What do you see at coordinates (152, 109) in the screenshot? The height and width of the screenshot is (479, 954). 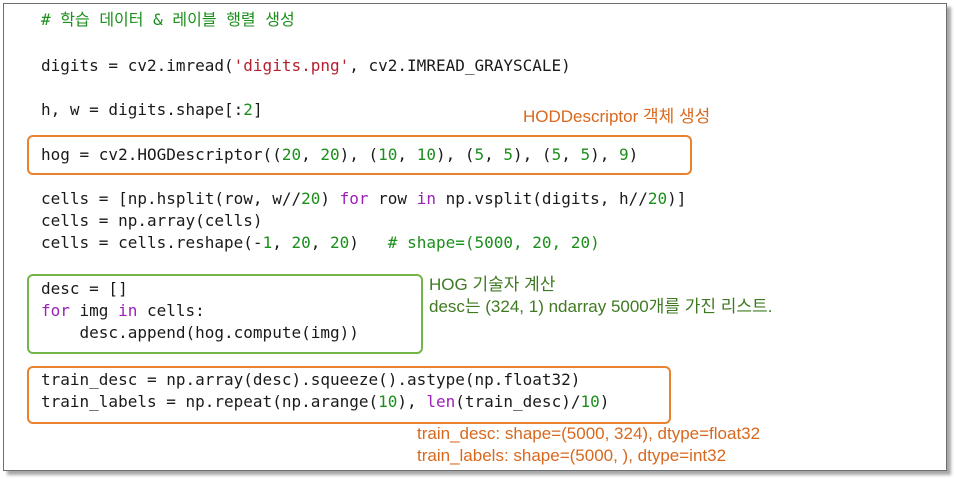 I see `code-line-shape: h, w = digits.shape[:2]` at bounding box center [152, 109].